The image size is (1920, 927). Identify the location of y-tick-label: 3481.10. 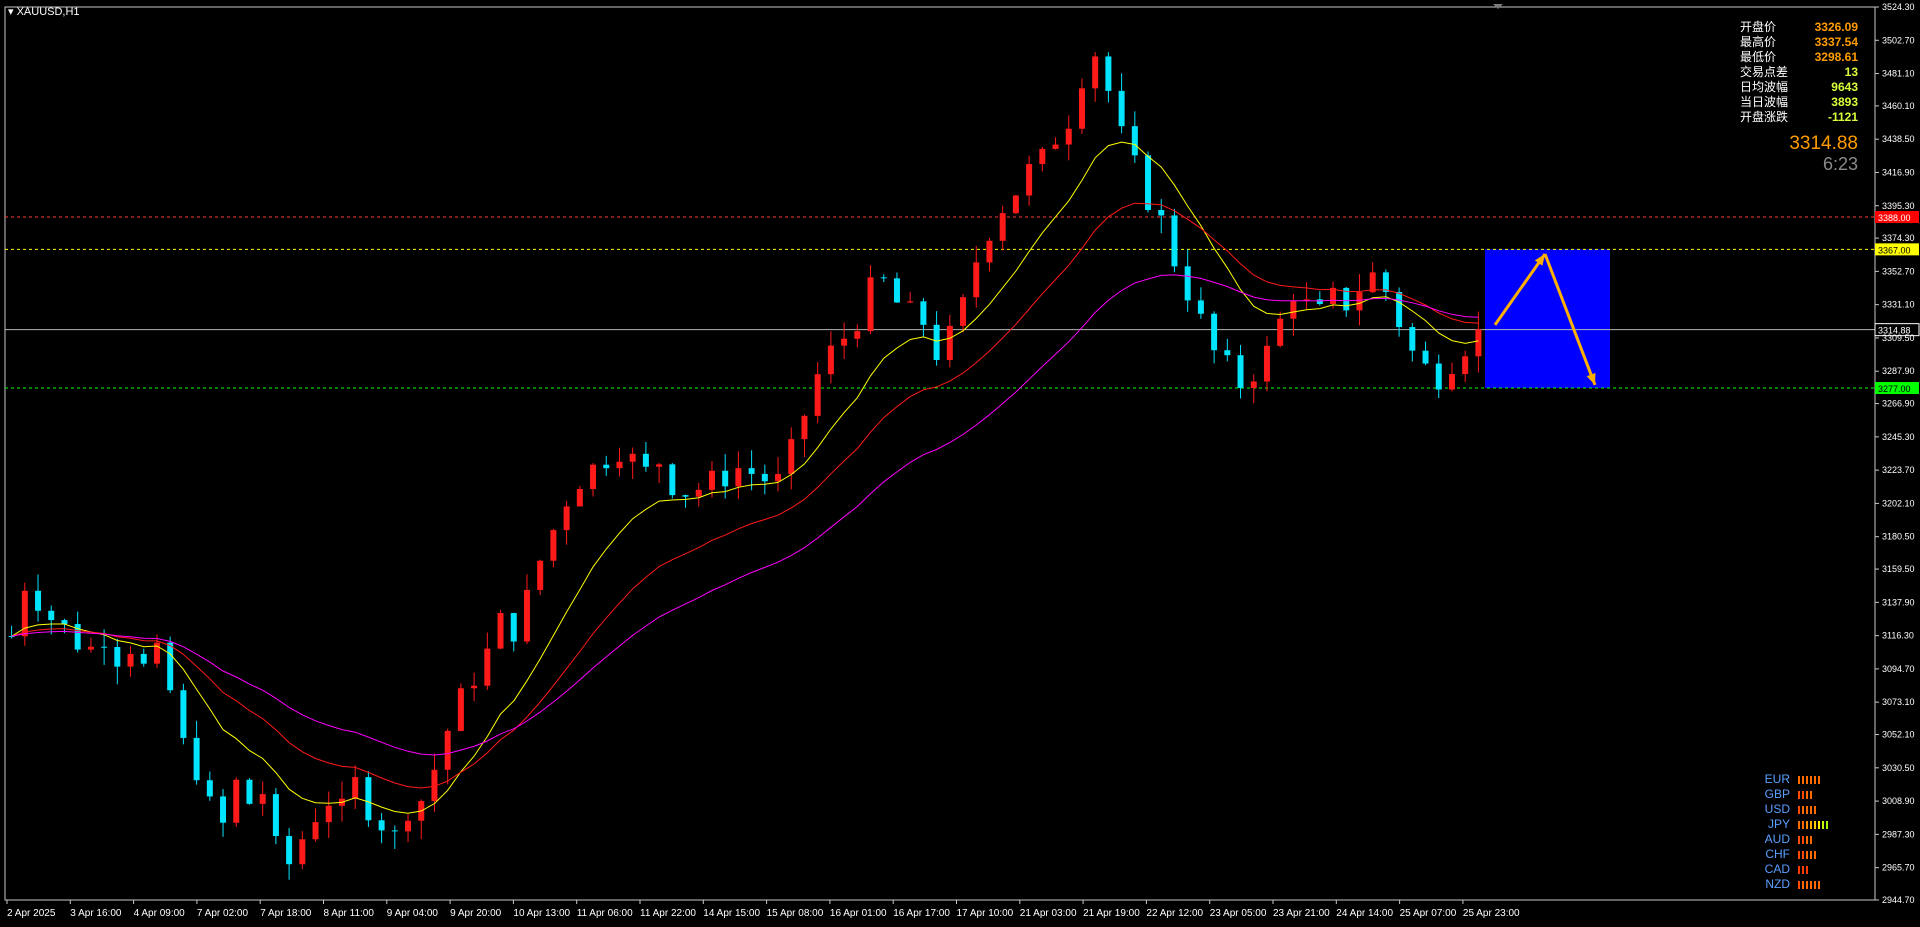
(1898, 74).